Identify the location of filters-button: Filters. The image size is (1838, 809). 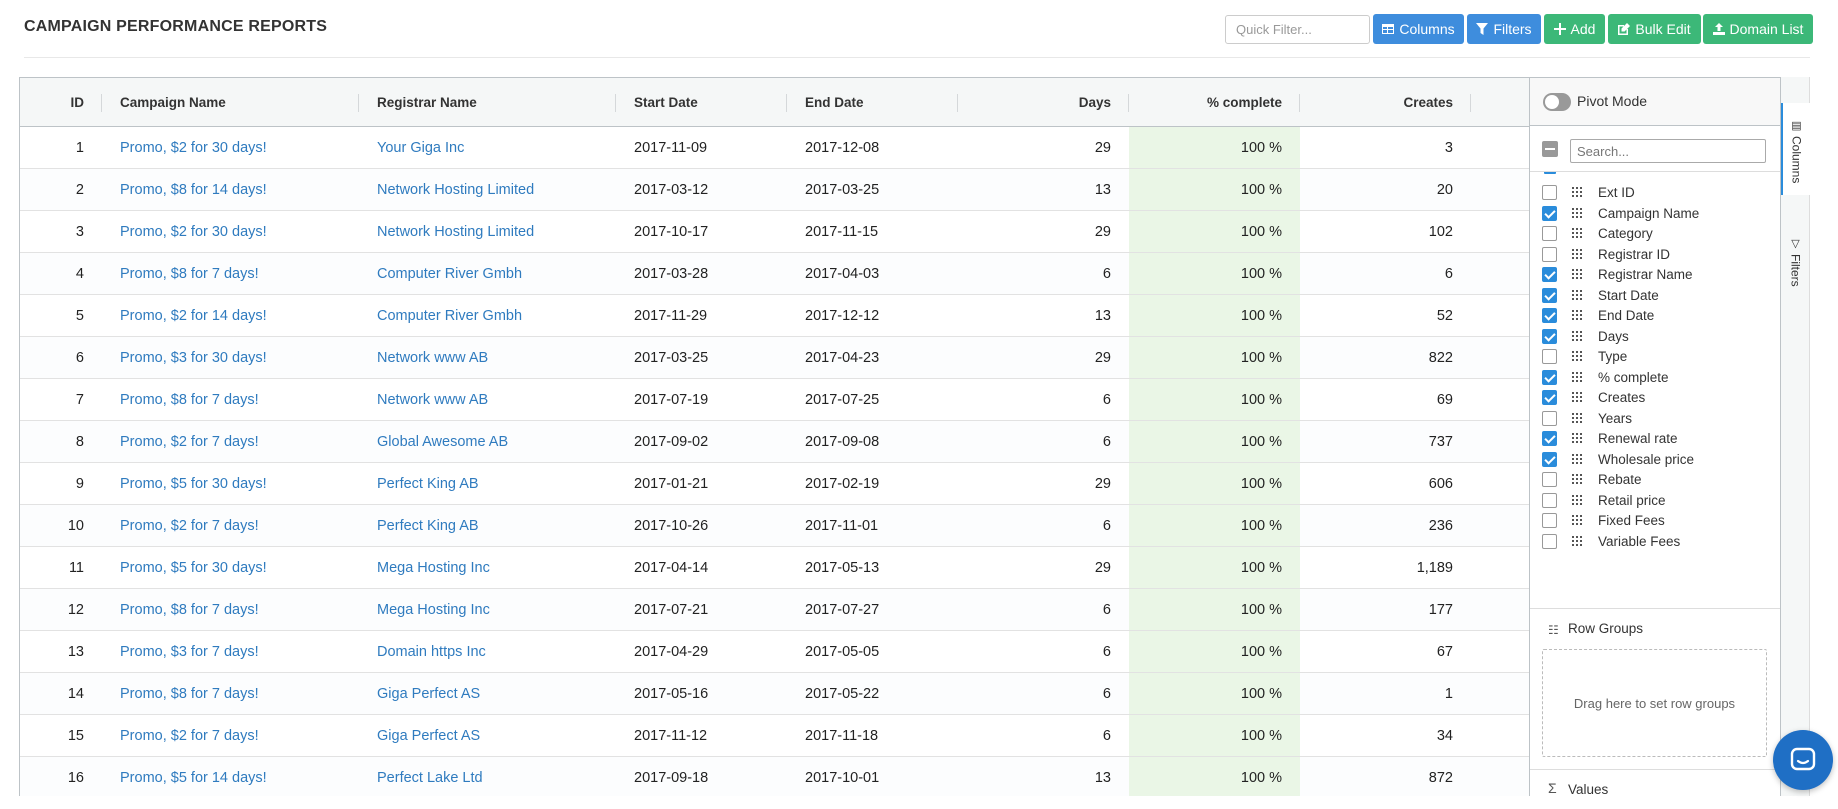
(1504, 29).